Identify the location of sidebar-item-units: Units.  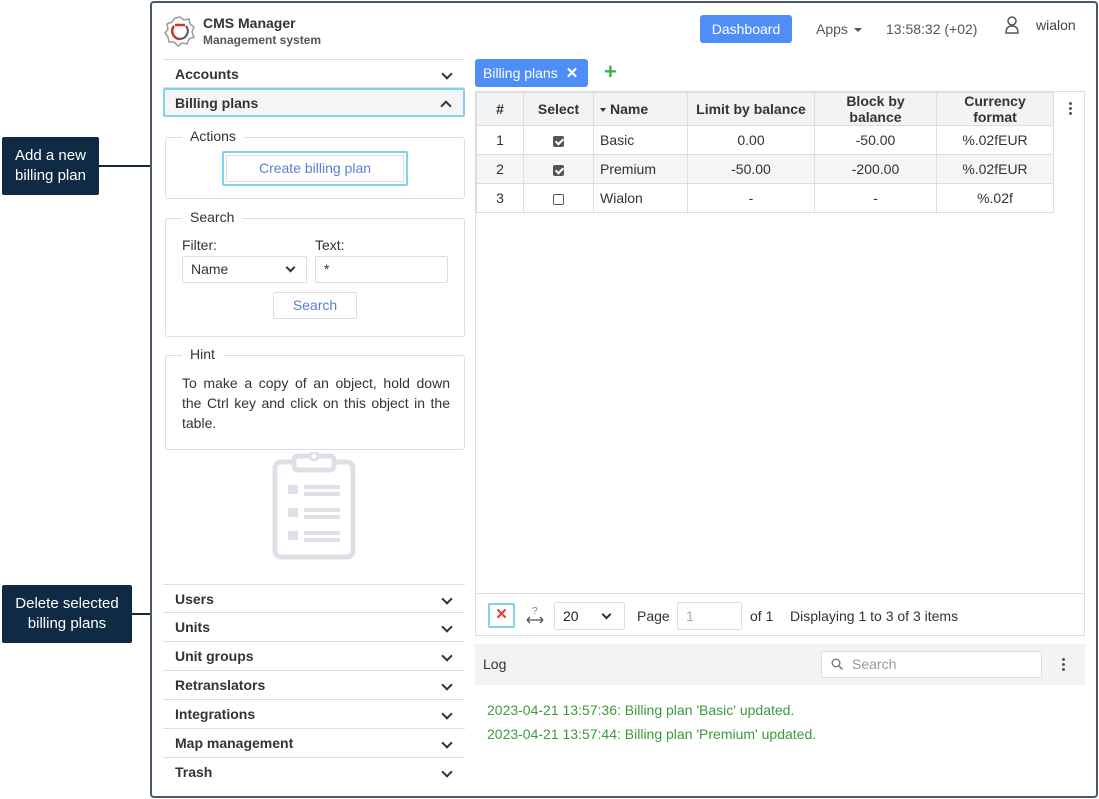
(314, 627).